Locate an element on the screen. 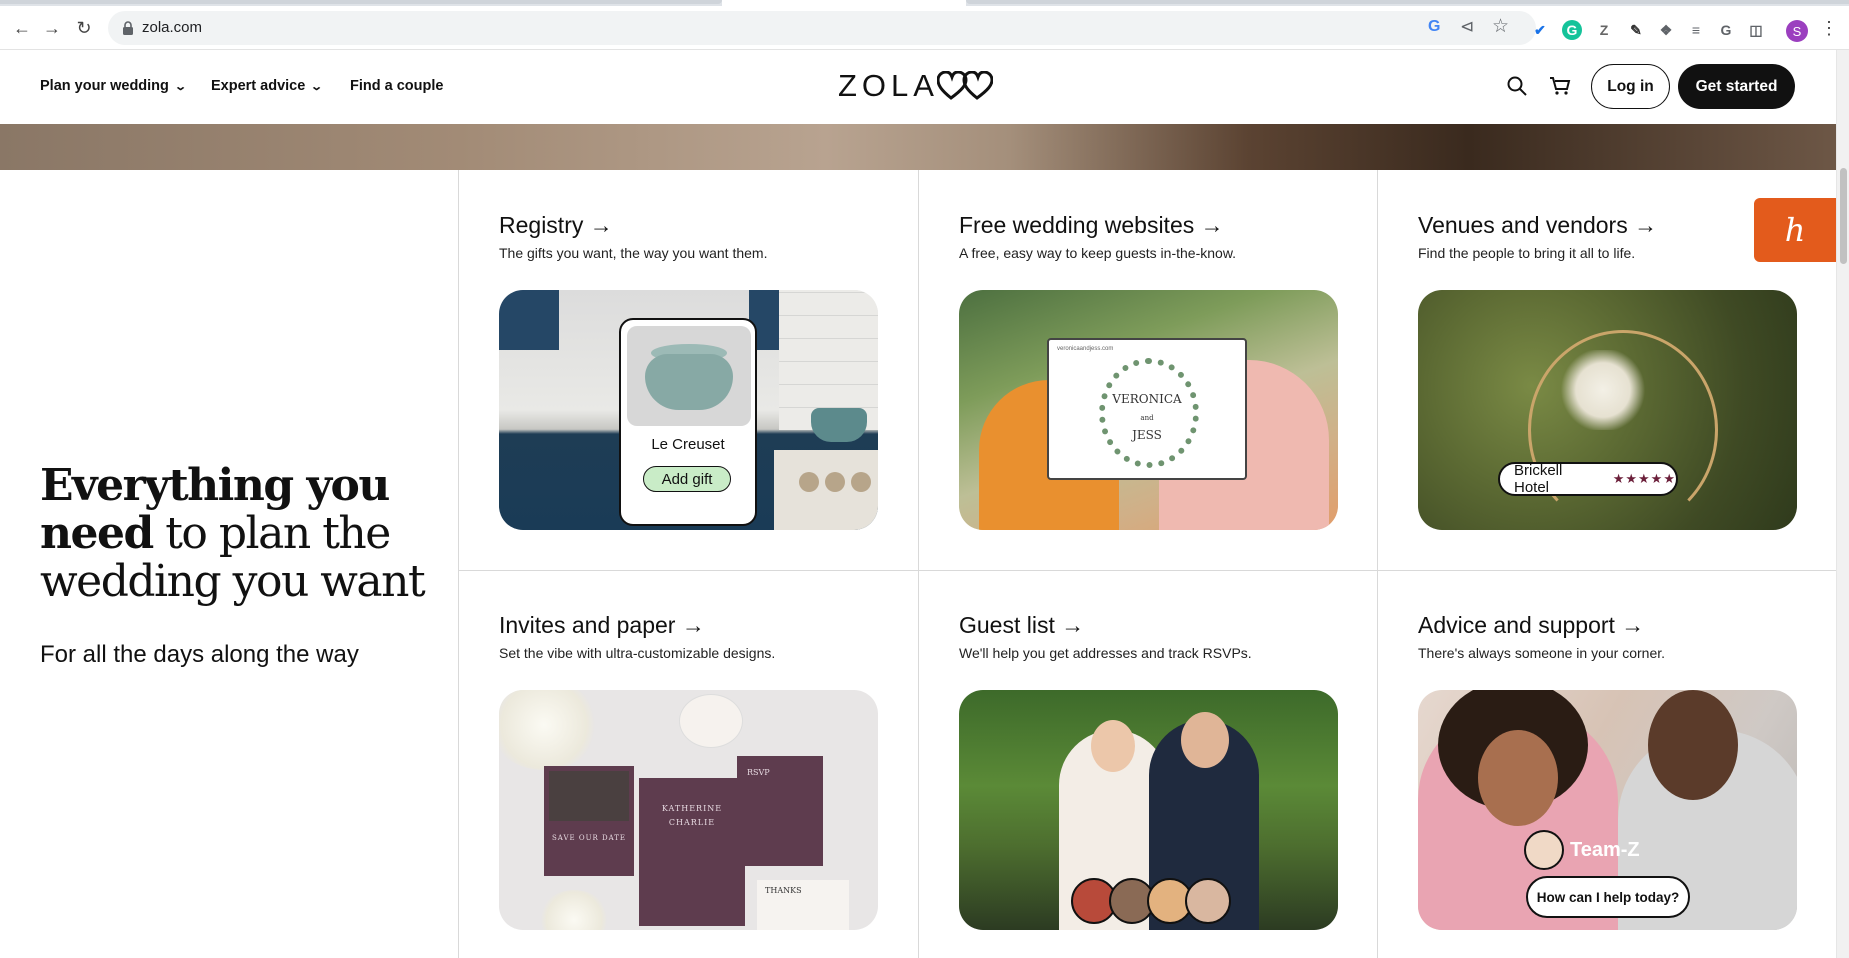 This screenshot has width=1849, height=958. pot-body-shape is located at coordinates (689, 382).